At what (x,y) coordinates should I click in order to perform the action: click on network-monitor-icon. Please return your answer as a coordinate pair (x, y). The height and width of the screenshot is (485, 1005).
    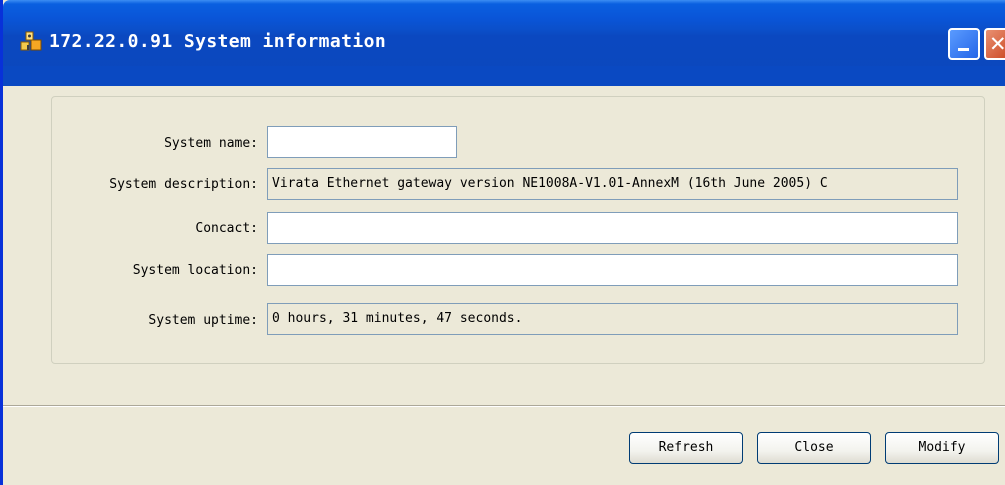
    Looking at the image, I should click on (31, 41).